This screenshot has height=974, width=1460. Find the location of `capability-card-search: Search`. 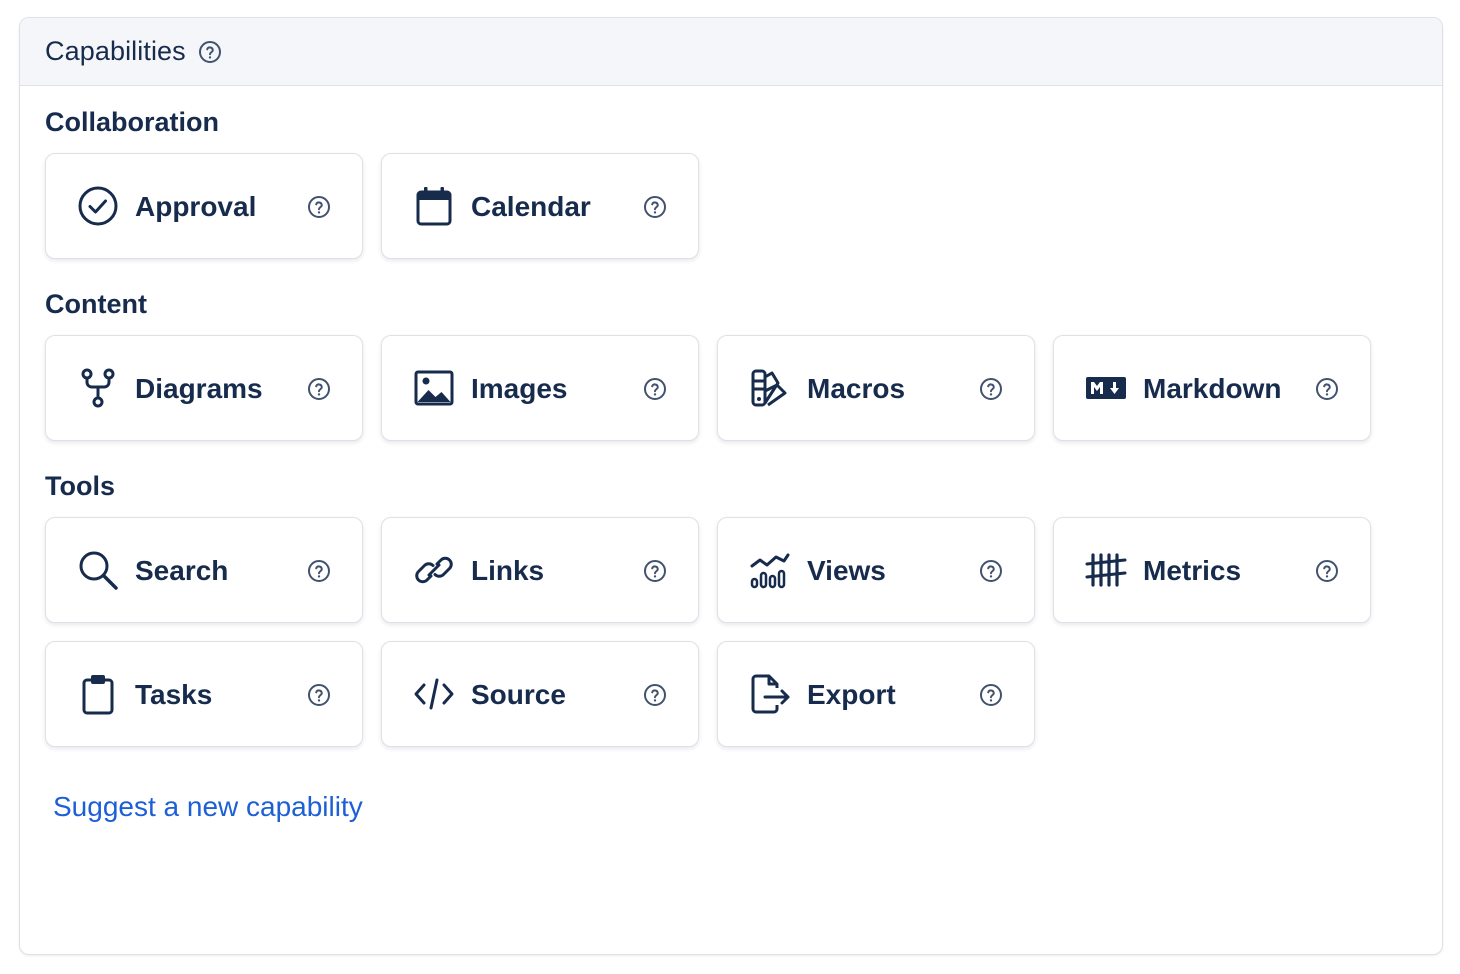

capability-card-search: Search is located at coordinates (204, 570).